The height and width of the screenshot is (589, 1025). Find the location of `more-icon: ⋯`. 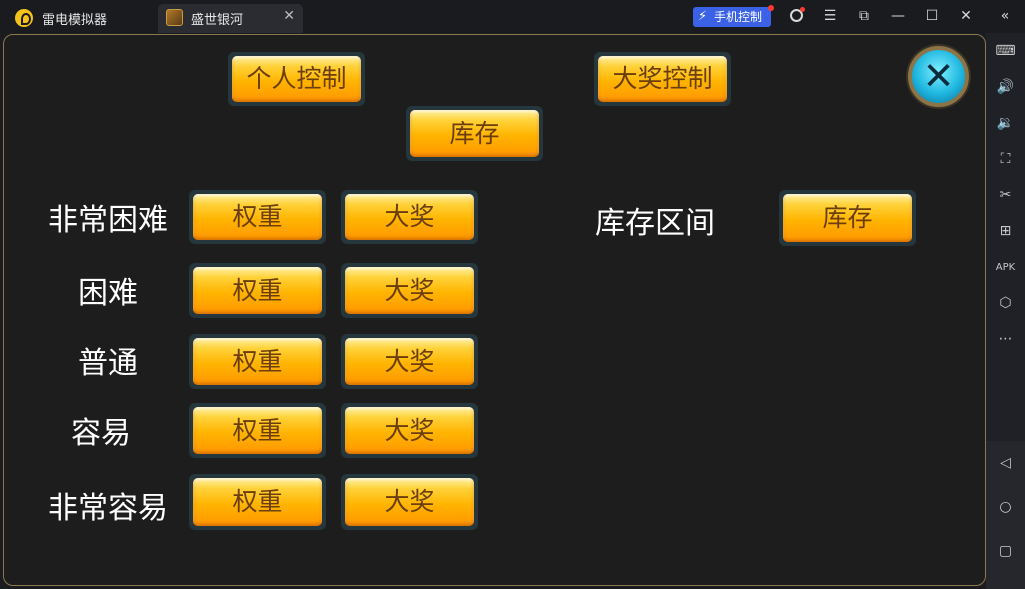

more-icon: ⋯ is located at coordinates (1005, 339).